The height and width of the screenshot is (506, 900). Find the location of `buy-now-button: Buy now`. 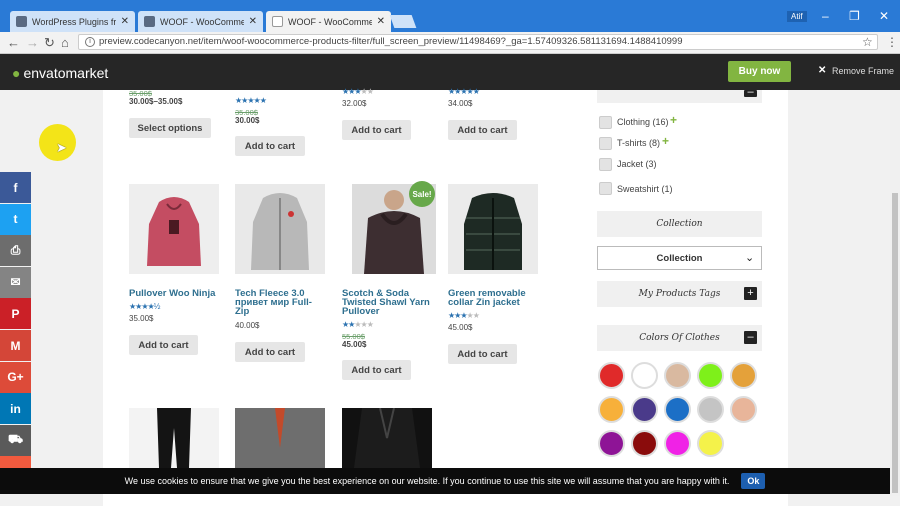

buy-now-button: Buy now is located at coordinates (759, 71).